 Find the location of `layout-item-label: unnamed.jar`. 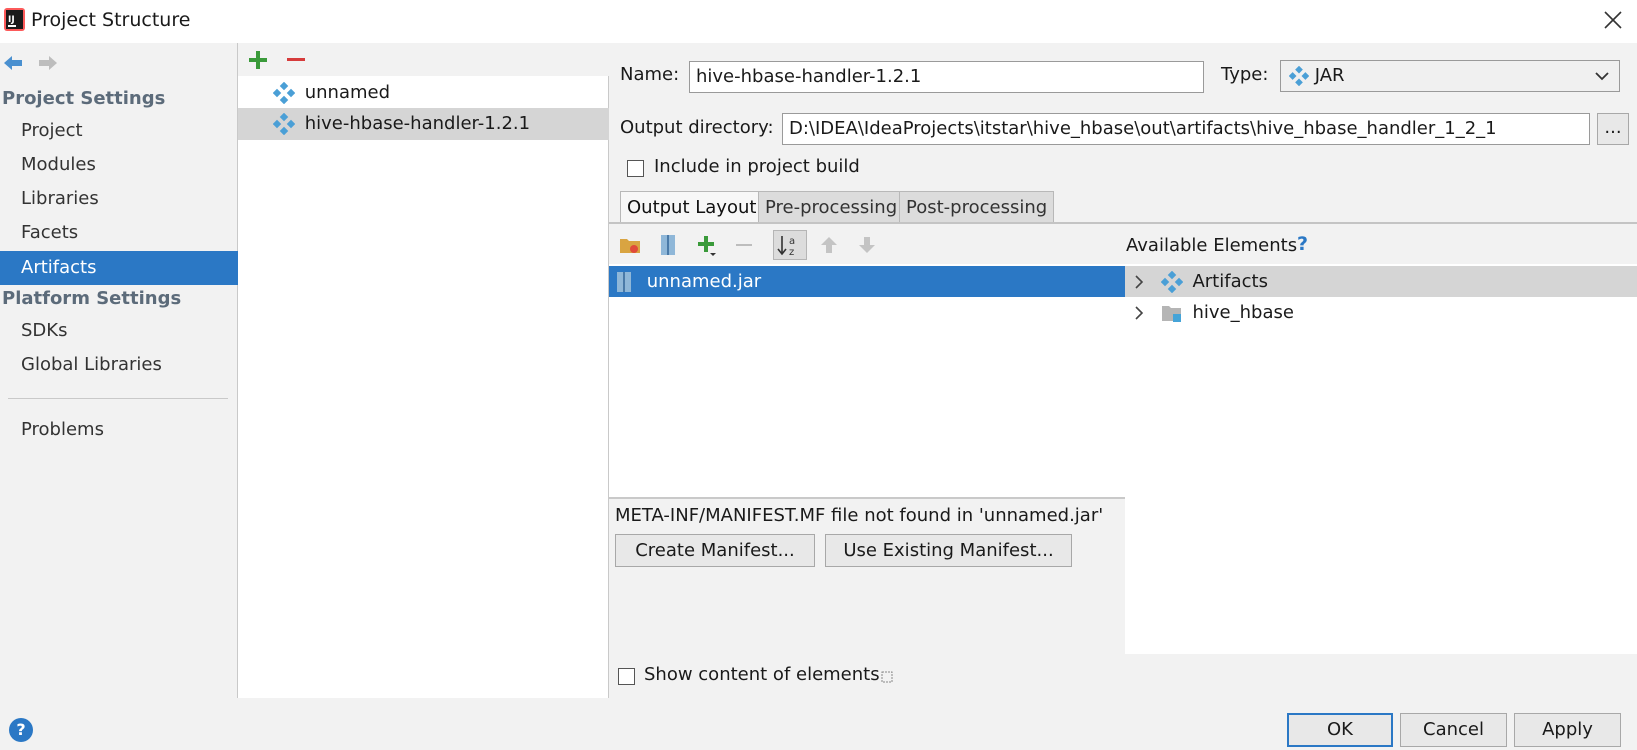

layout-item-label: unnamed.jar is located at coordinates (704, 281).